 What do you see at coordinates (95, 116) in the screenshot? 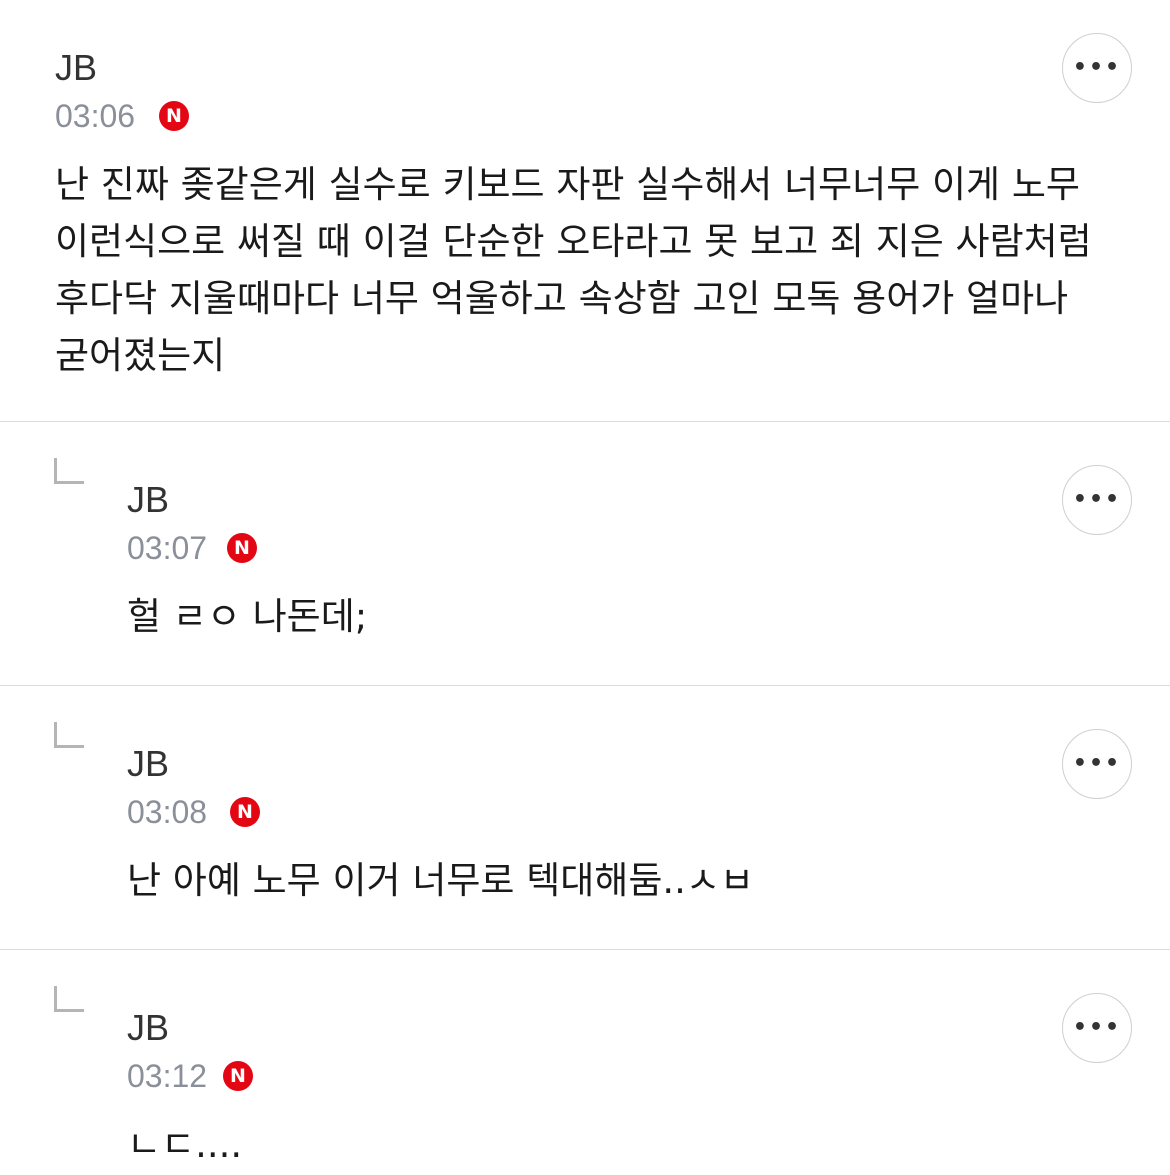
I see `comment-timestamp: 03:06` at bounding box center [95, 116].